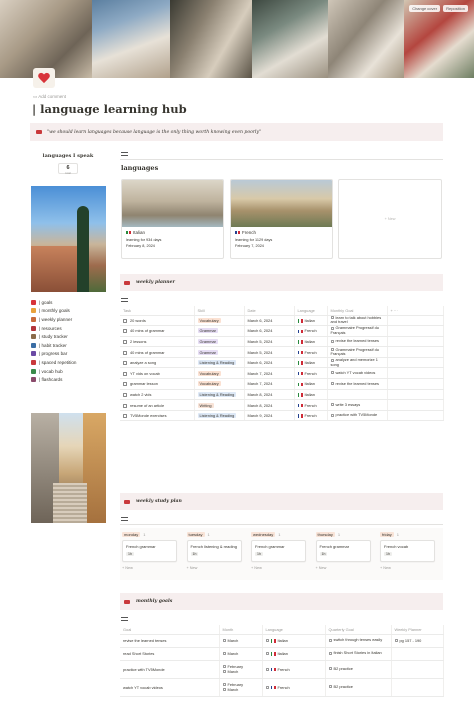 The height and width of the screenshot is (711, 474). What do you see at coordinates (157, 342) in the screenshot?
I see `task-cell: 2 lessons` at bounding box center [157, 342].